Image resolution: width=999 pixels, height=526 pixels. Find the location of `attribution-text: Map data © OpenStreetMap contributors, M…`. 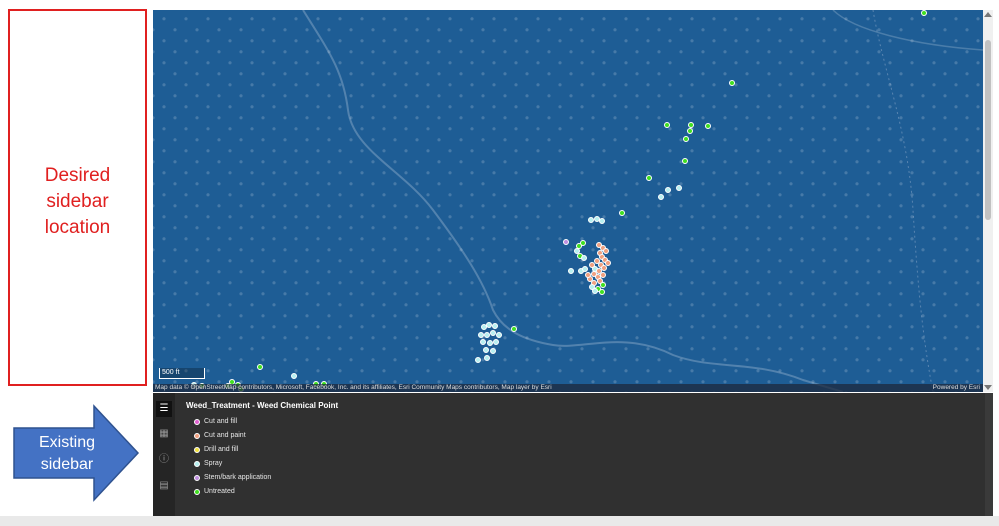

attribution-text: Map data © OpenStreetMap contributors, M… is located at coordinates (353, 387).